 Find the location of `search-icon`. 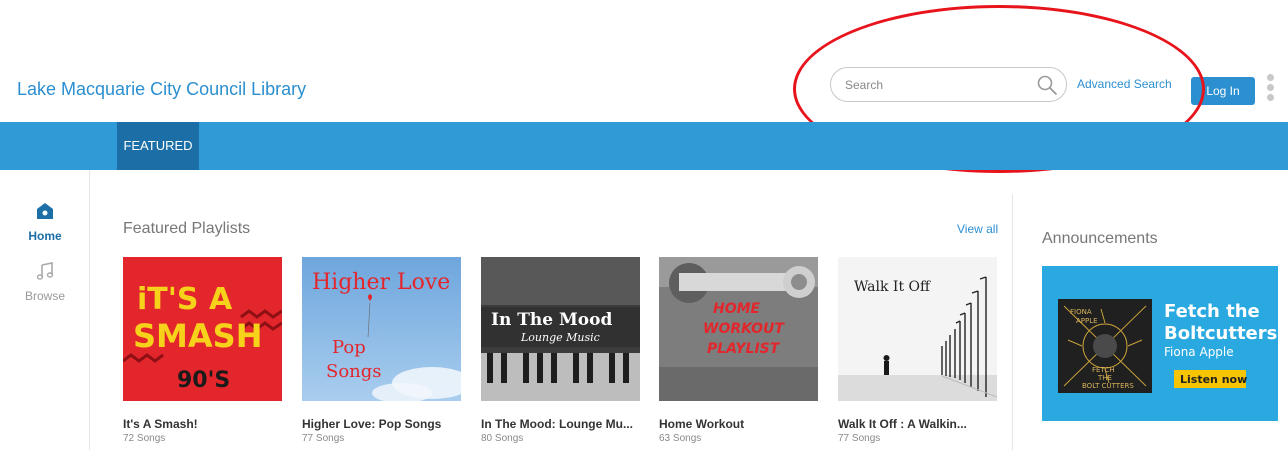

search-icon is located at coordinates (1047, 85).